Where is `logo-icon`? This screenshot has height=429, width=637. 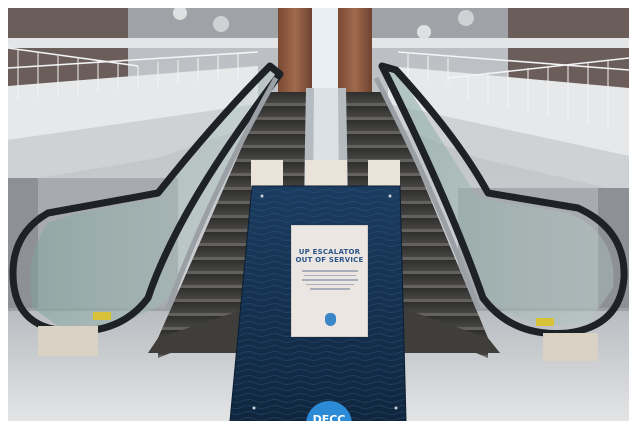 logo-icon is located at coordinates (330, 319).